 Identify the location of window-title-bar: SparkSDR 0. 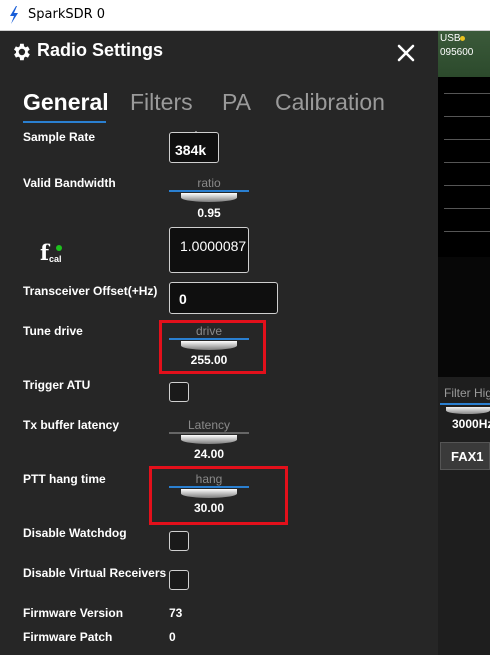
(245, 15).